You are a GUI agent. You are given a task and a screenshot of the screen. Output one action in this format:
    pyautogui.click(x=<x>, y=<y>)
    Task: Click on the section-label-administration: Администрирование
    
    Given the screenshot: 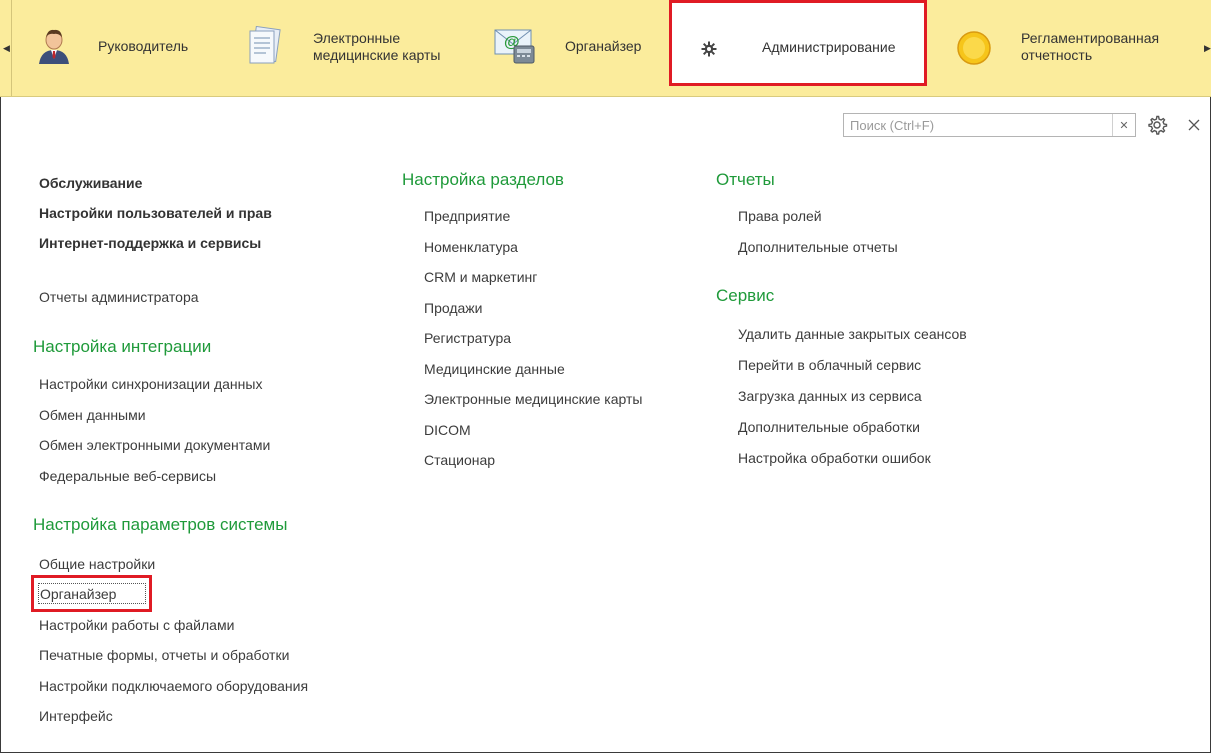 What is the action you would take?
    pyautogui.click(x=829, y=47)
    